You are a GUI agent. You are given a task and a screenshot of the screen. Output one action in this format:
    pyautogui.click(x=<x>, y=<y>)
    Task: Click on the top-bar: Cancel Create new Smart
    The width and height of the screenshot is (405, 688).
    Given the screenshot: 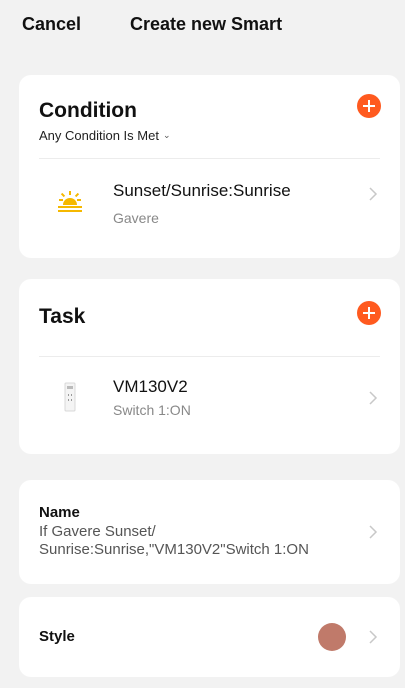 What is the action you would take?
    pyautogui.click(x=202, y=26)
    